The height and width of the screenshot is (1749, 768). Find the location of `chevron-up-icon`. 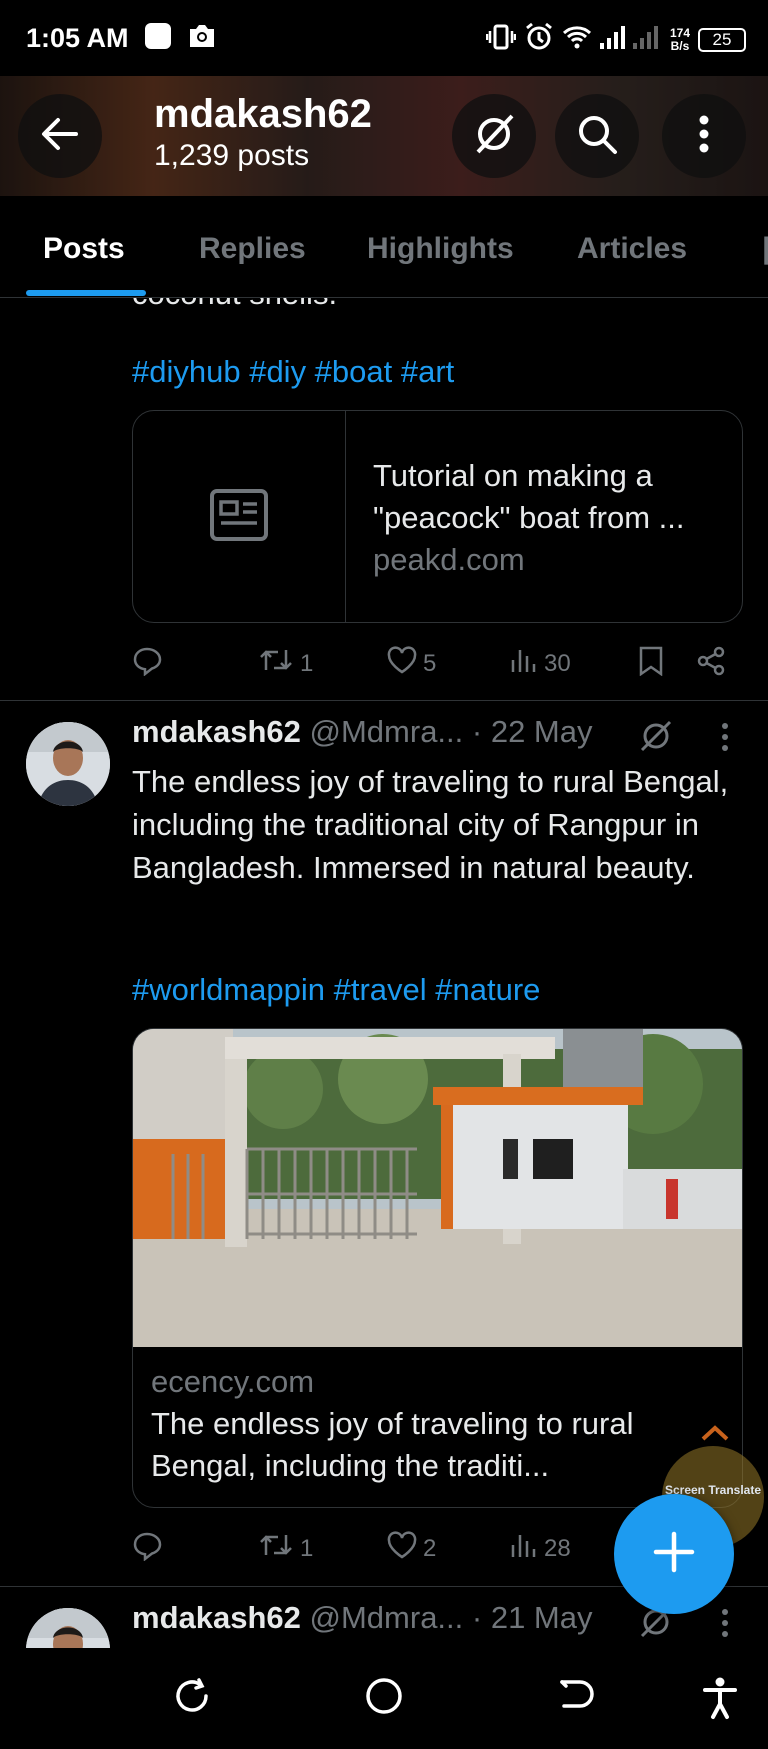

chevron-up-icon is located at coordinates (715, 1435).